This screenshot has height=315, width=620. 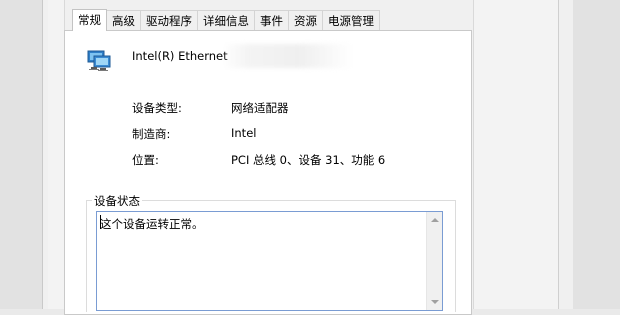 I want to click on device-type-value: 网络适配器, so click(x=260, y=108).